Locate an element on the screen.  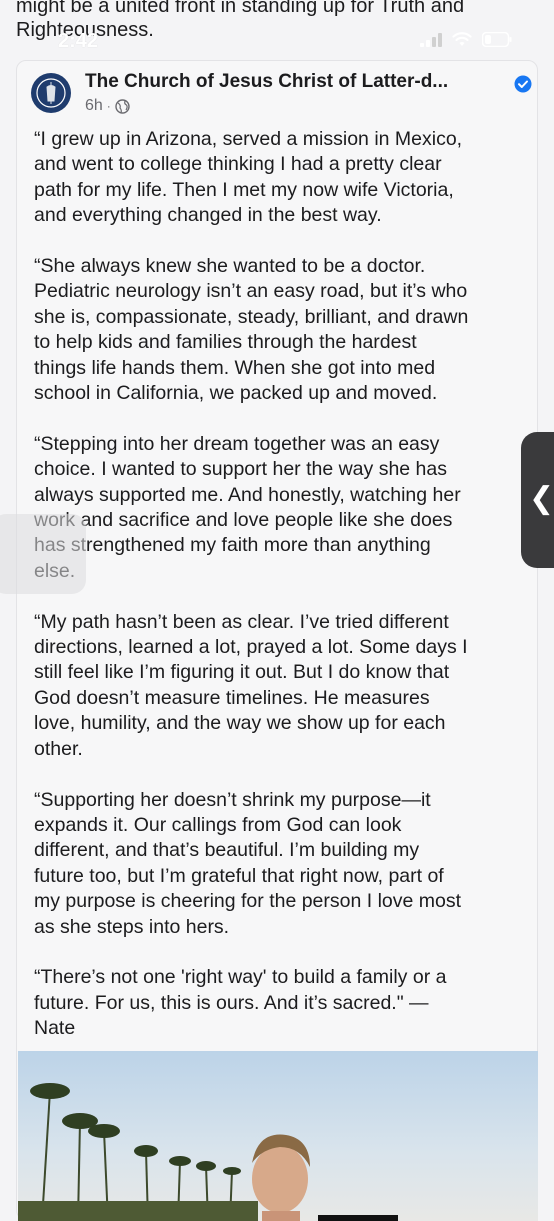
side-overlay is located at coordinates (43, 554).